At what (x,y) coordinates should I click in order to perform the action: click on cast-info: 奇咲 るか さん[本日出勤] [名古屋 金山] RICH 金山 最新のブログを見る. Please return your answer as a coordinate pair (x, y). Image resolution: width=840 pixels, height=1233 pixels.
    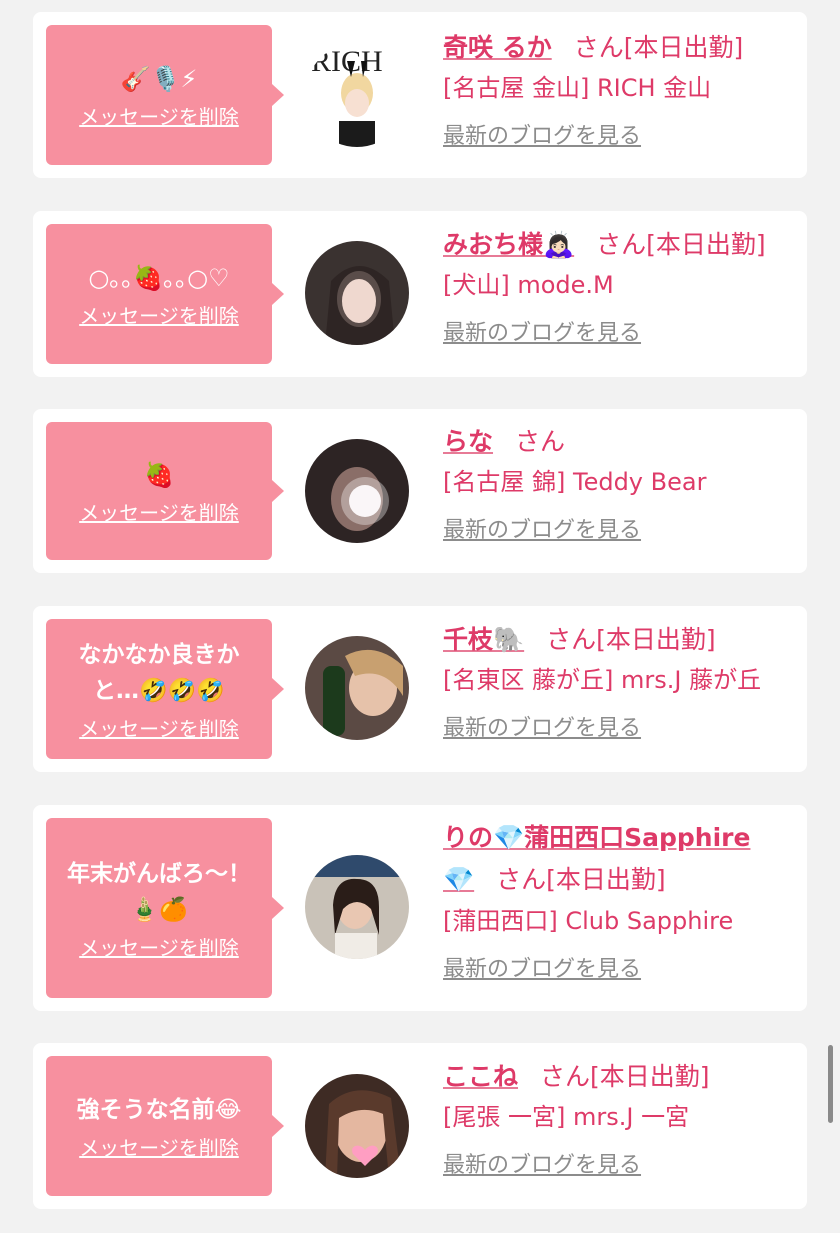
    Looking at the image, I should click on (623, 89).